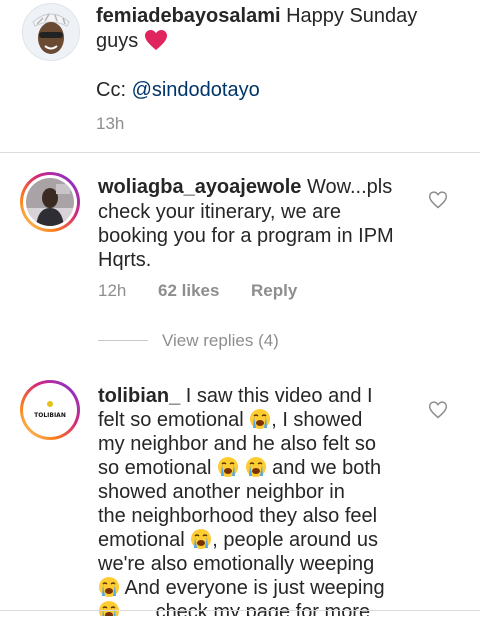  What do you see at coordinates (240, 152) in the screenshot?
I see `caption-divider` at bounding box center [240, 152].